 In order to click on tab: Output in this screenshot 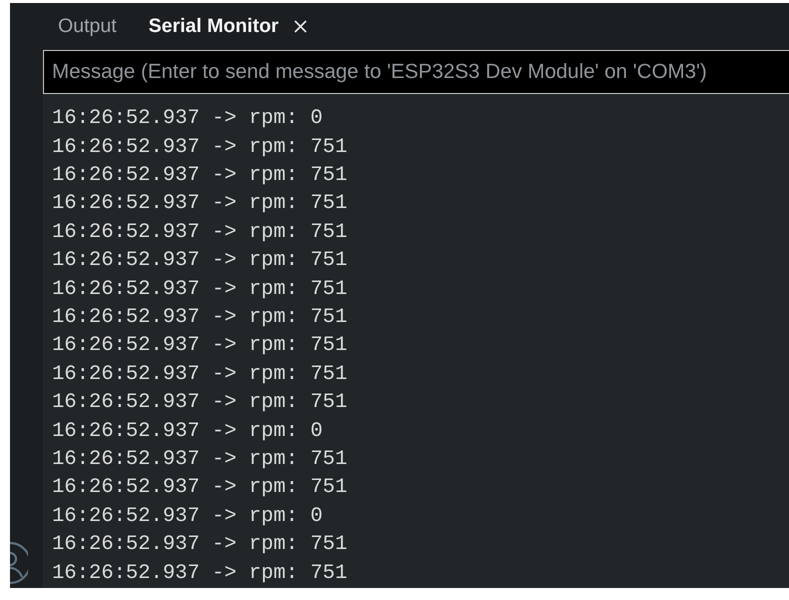, I will do `click(87, 27)`.